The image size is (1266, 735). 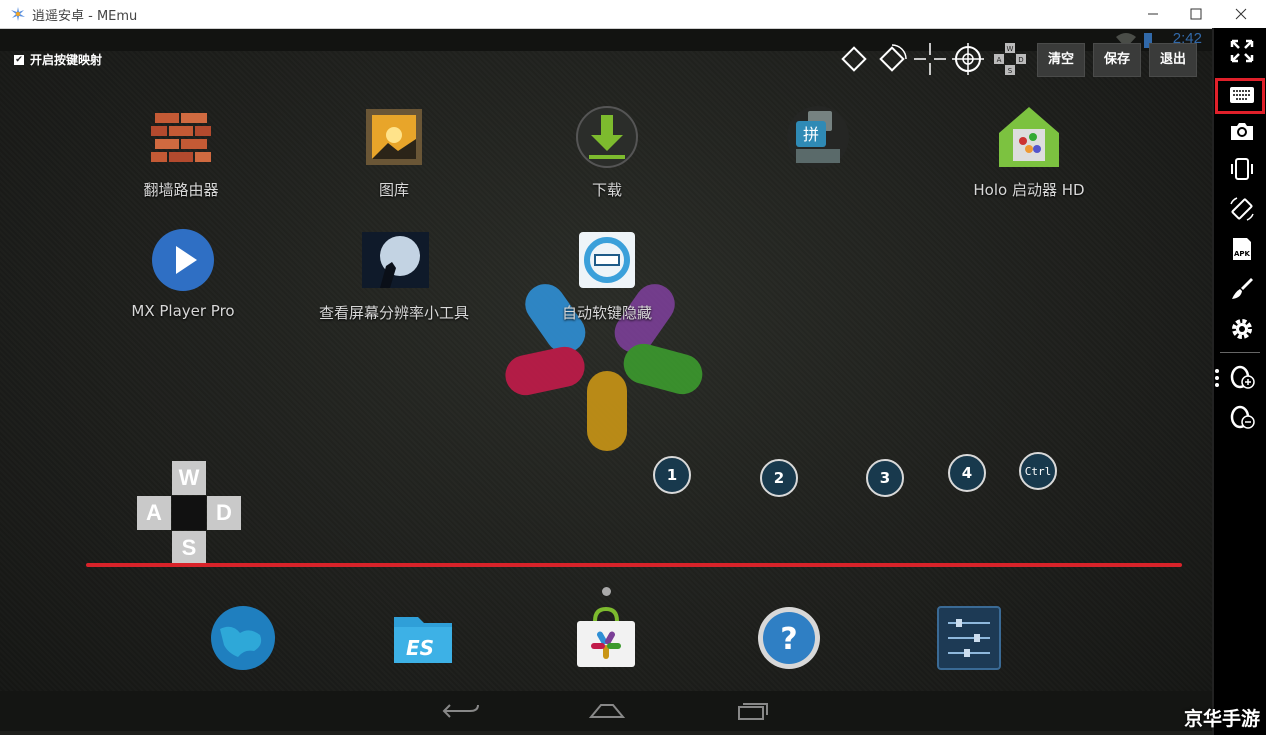 What do you see at coordinates (1242, 249) in the screenshot?
I see `apk-icon: APK` at bounding box center [1242, 249].